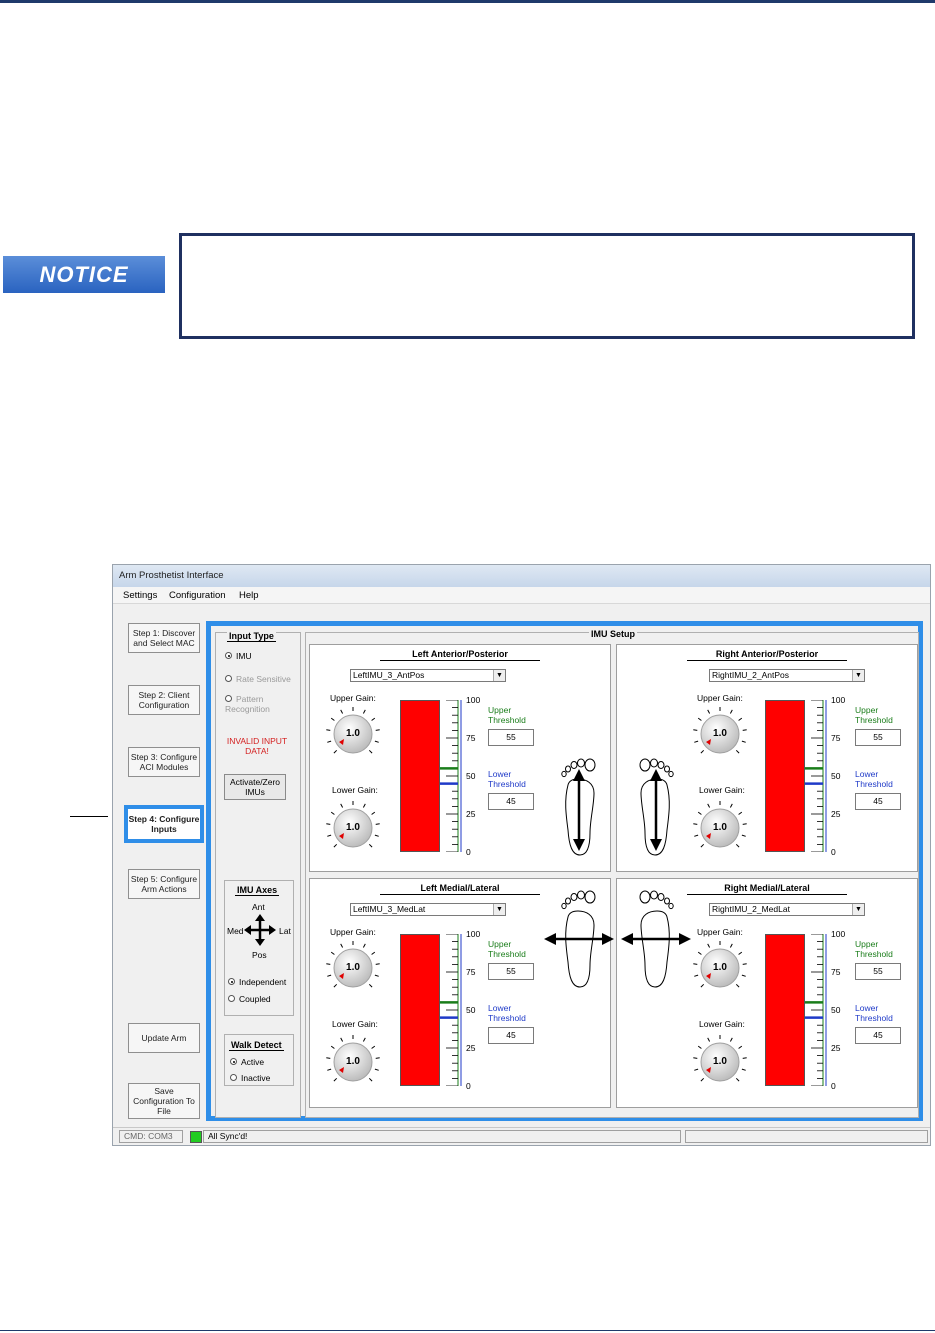 The image size is (935, 1333). I want to click on radio-pattern-recognition: Pattern Recognition, so click(257, 704).